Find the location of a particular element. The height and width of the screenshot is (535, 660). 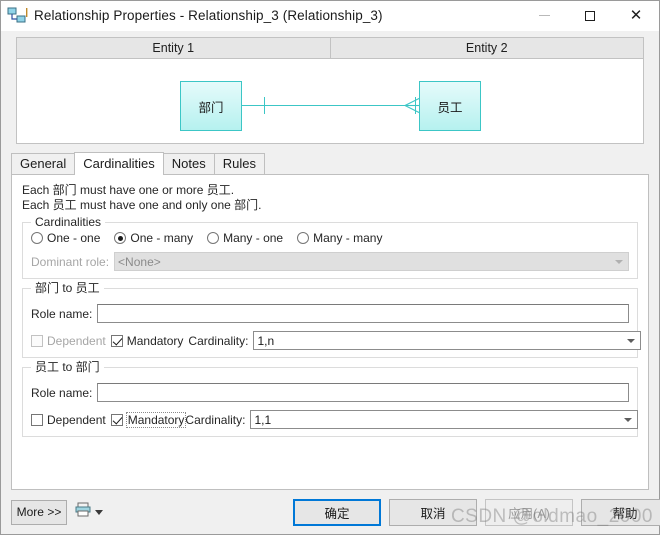

maximize-icon is located at coordinates (590, 16).